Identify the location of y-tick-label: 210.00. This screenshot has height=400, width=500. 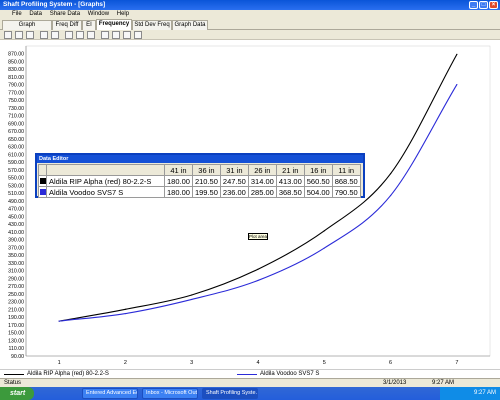
(16, 310).